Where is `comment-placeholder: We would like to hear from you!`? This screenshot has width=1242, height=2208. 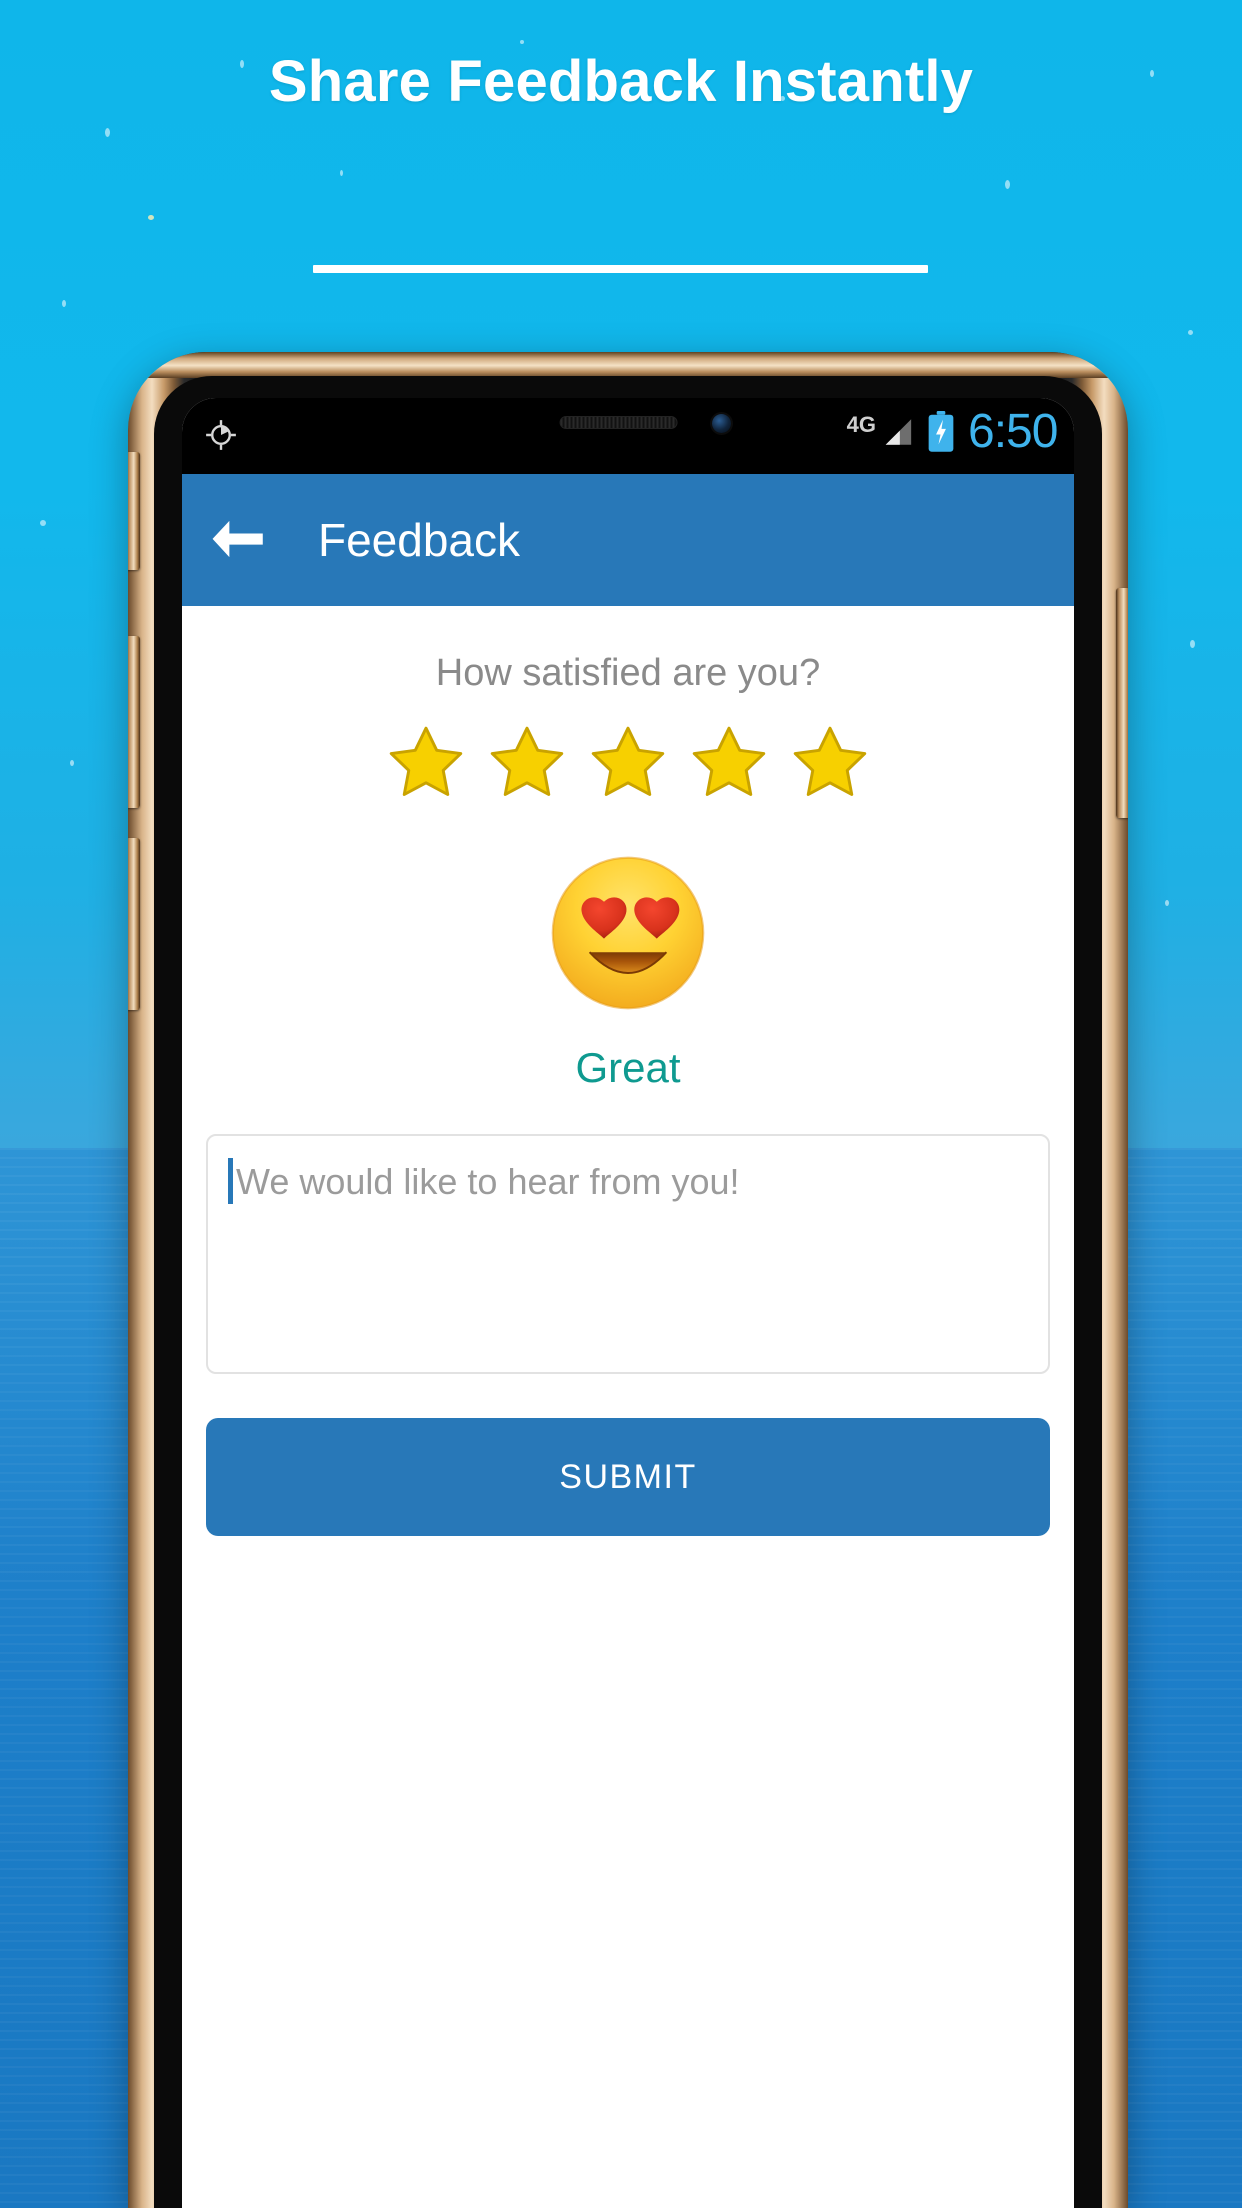
comment-placeholder: We would like to hear from you! is located at coordinates (488, 1181).